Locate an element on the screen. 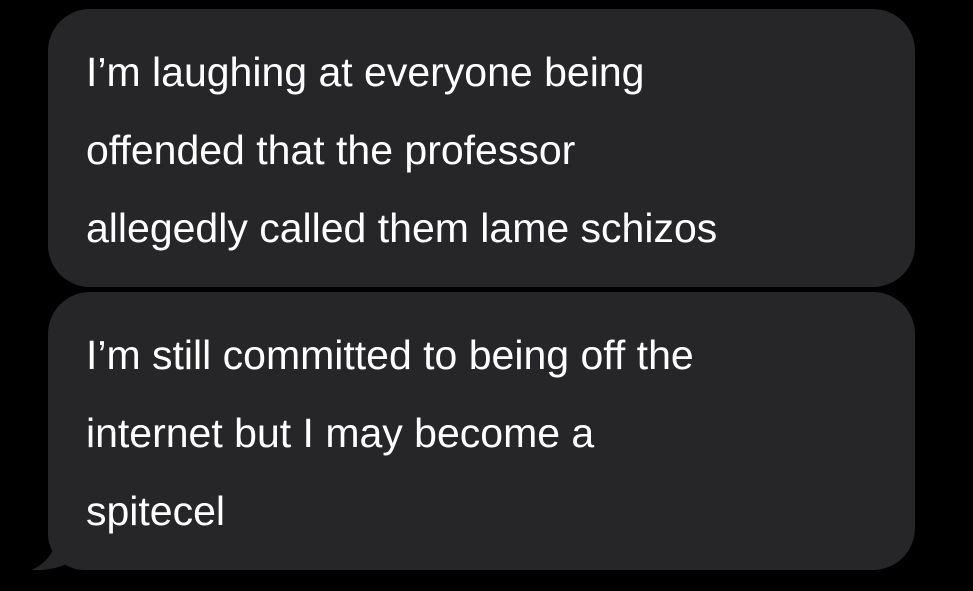 This screenshot has height=591, width=973. bubble-tail-icon is located at coordinates (55, 550).